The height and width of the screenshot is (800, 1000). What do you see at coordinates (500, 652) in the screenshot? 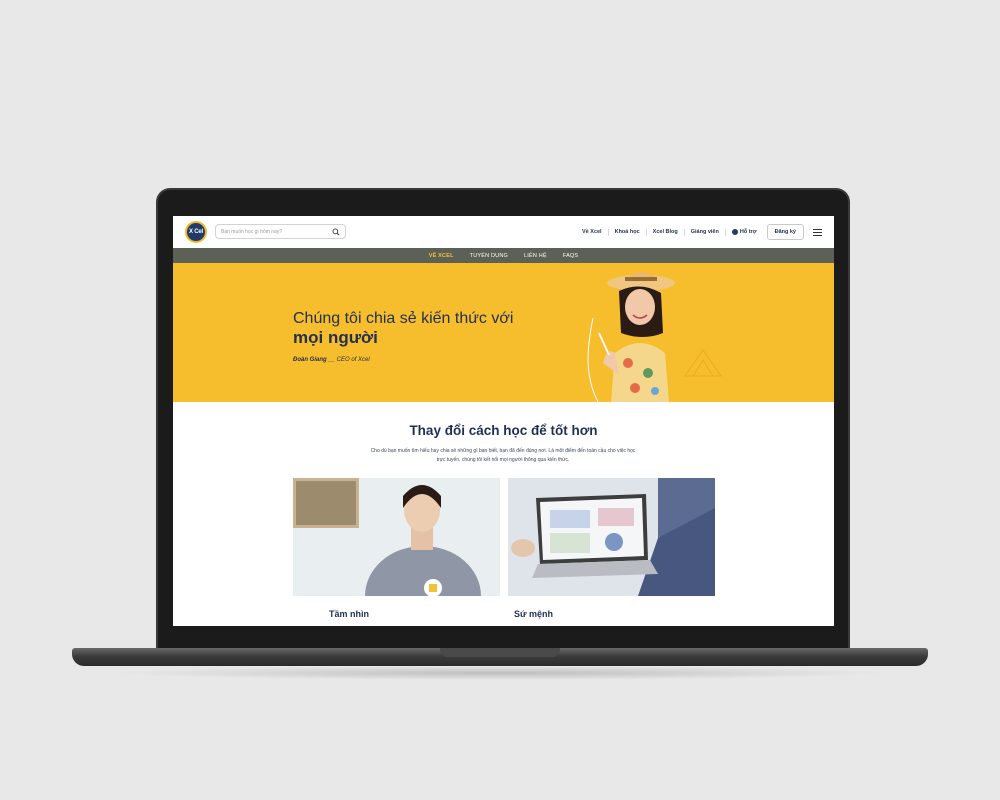
I see `laptop-notch` at bounding box center [500, 652].